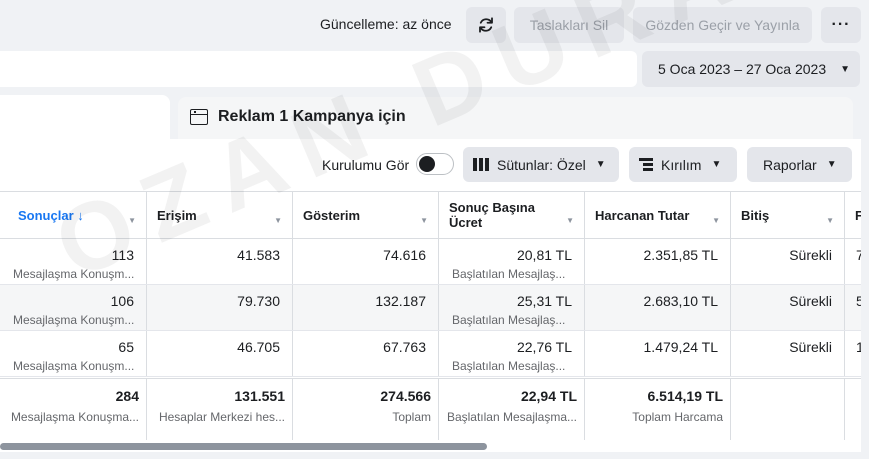  I want to click on column-header-cost-per-result: Sonuç Başına Ücret ▼, so click(512, 215).